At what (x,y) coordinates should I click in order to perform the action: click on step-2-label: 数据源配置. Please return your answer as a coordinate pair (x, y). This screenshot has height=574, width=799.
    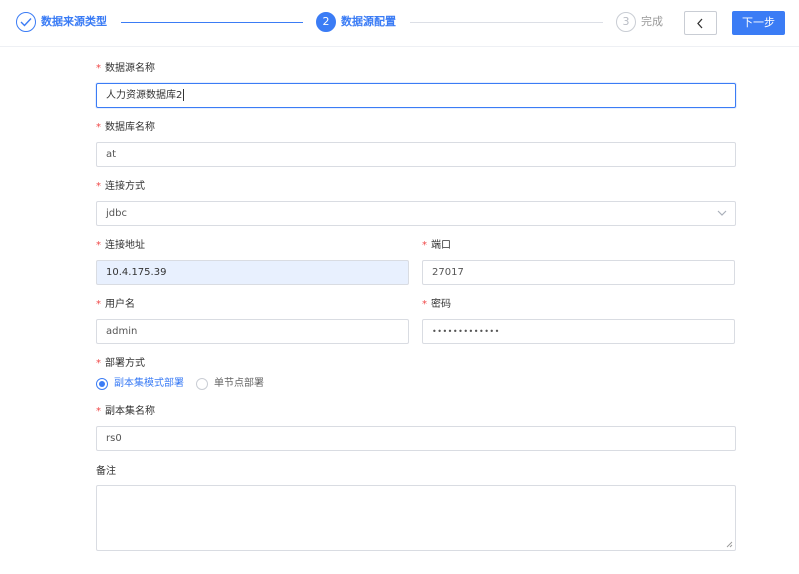
    Looking at the image, I should click on (368, 21).